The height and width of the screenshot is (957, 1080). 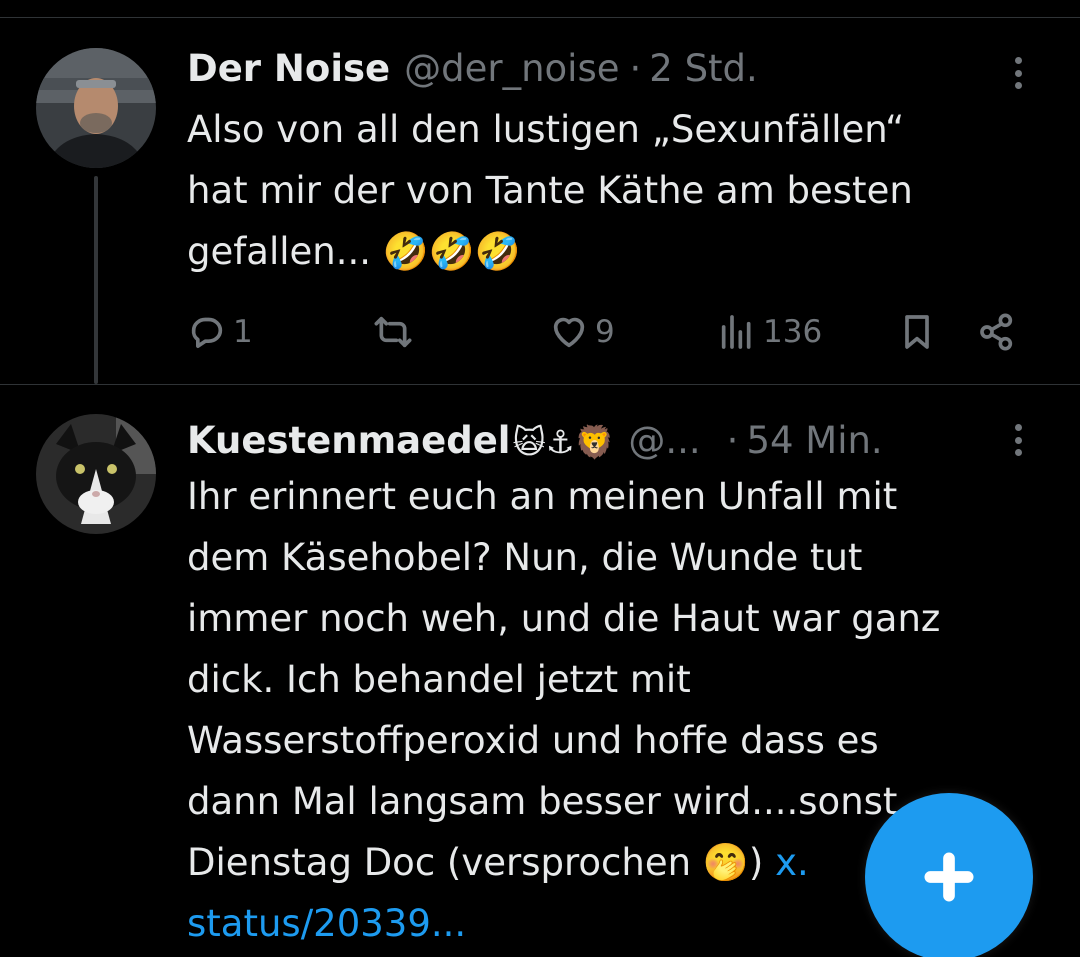 I want to click on bookmark-button, so click(x=917, y=332).